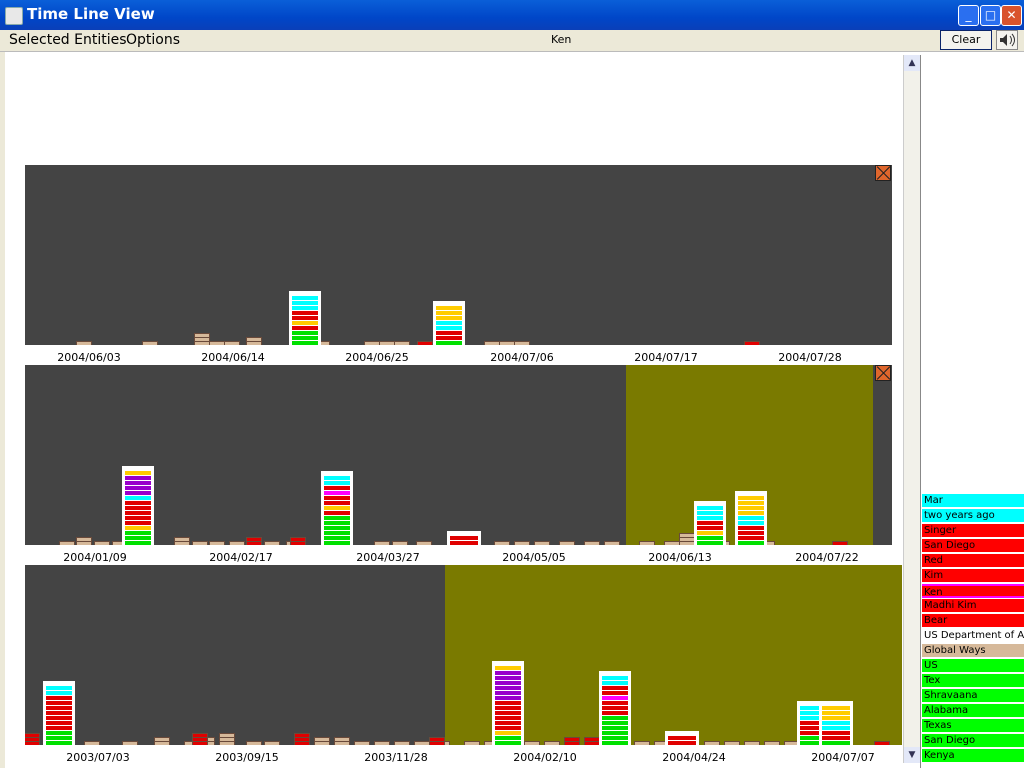 The image size is (1024, 768). What do you see at coordinates (522, 357) in the screenshot?
I see `axis-tick: 2004/07/06` at bounding box center [522, 357].